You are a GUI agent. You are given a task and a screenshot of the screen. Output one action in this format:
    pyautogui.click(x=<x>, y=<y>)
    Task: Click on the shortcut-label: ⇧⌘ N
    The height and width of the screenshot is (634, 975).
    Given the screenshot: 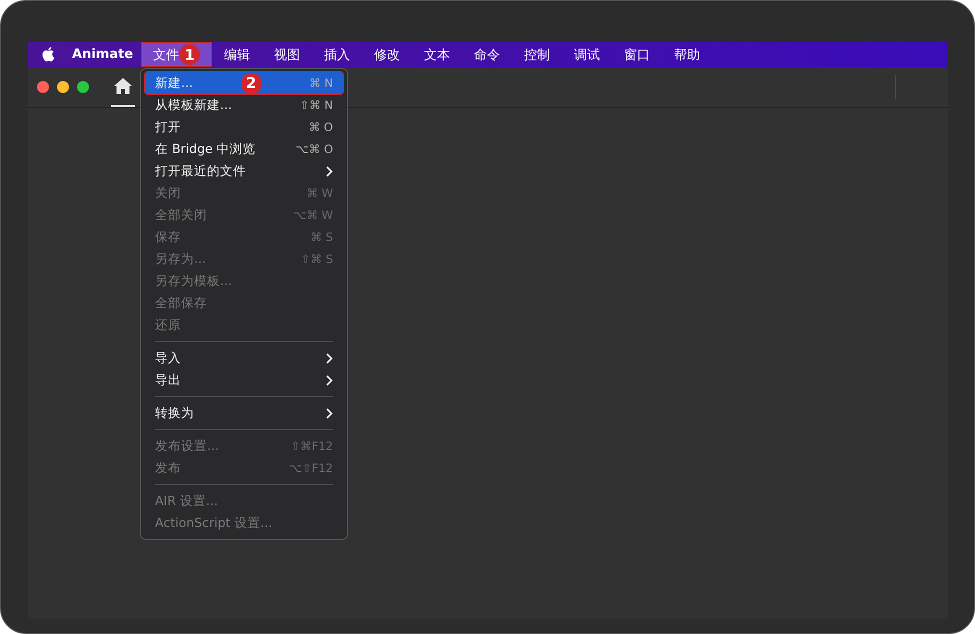 What is the action you would take?
    pyautogui.click(x=316, y=105)
    